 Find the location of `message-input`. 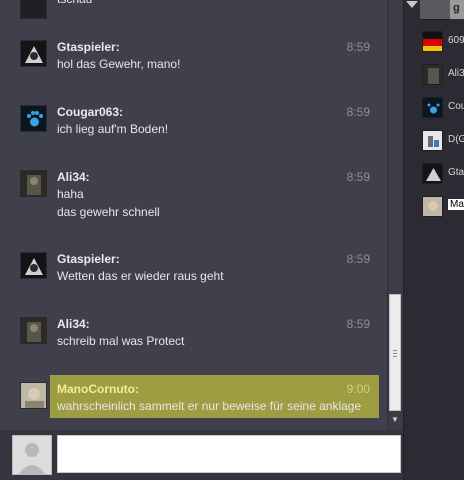

message-input is located at coordinates (229, 454).